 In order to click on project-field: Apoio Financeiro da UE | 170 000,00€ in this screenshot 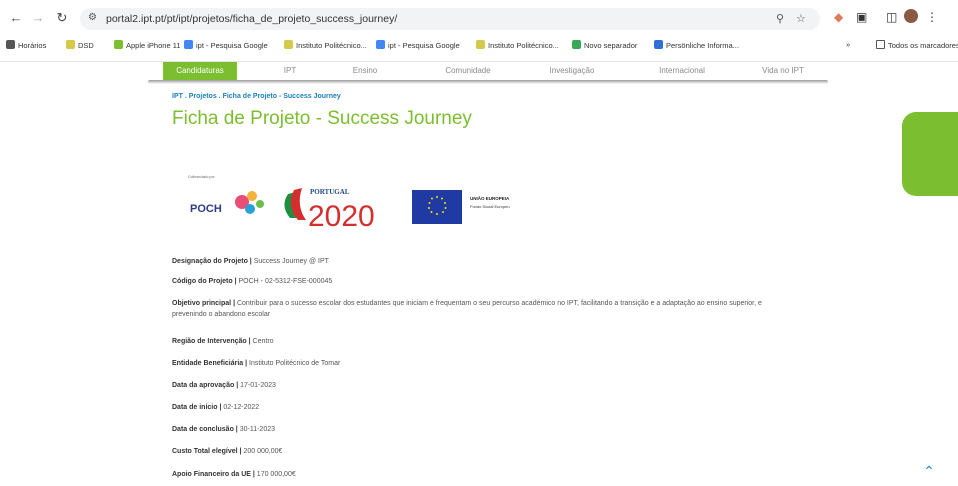, I will do `click(234, 474)`.